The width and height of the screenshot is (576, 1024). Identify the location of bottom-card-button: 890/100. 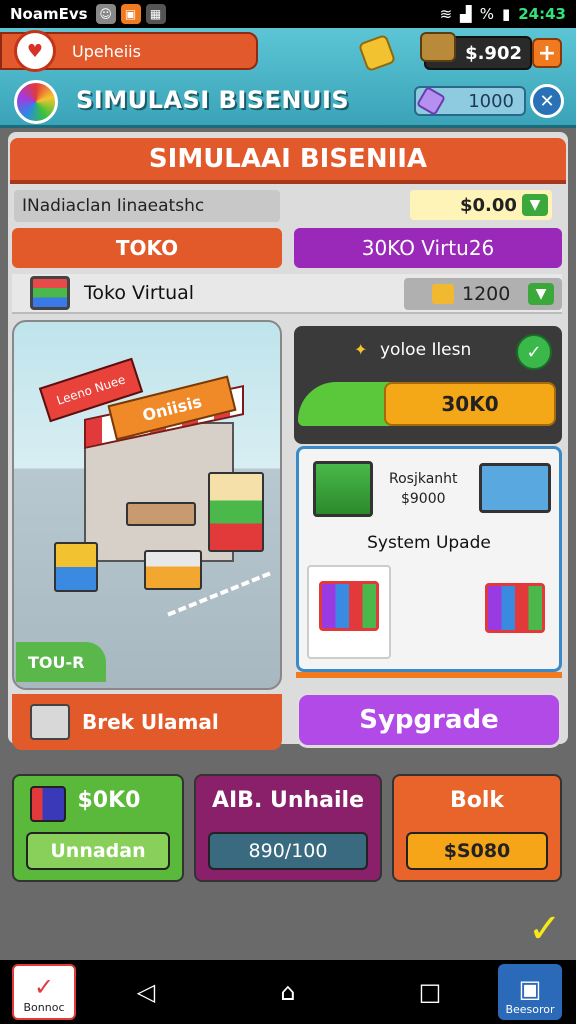
(288, 851).